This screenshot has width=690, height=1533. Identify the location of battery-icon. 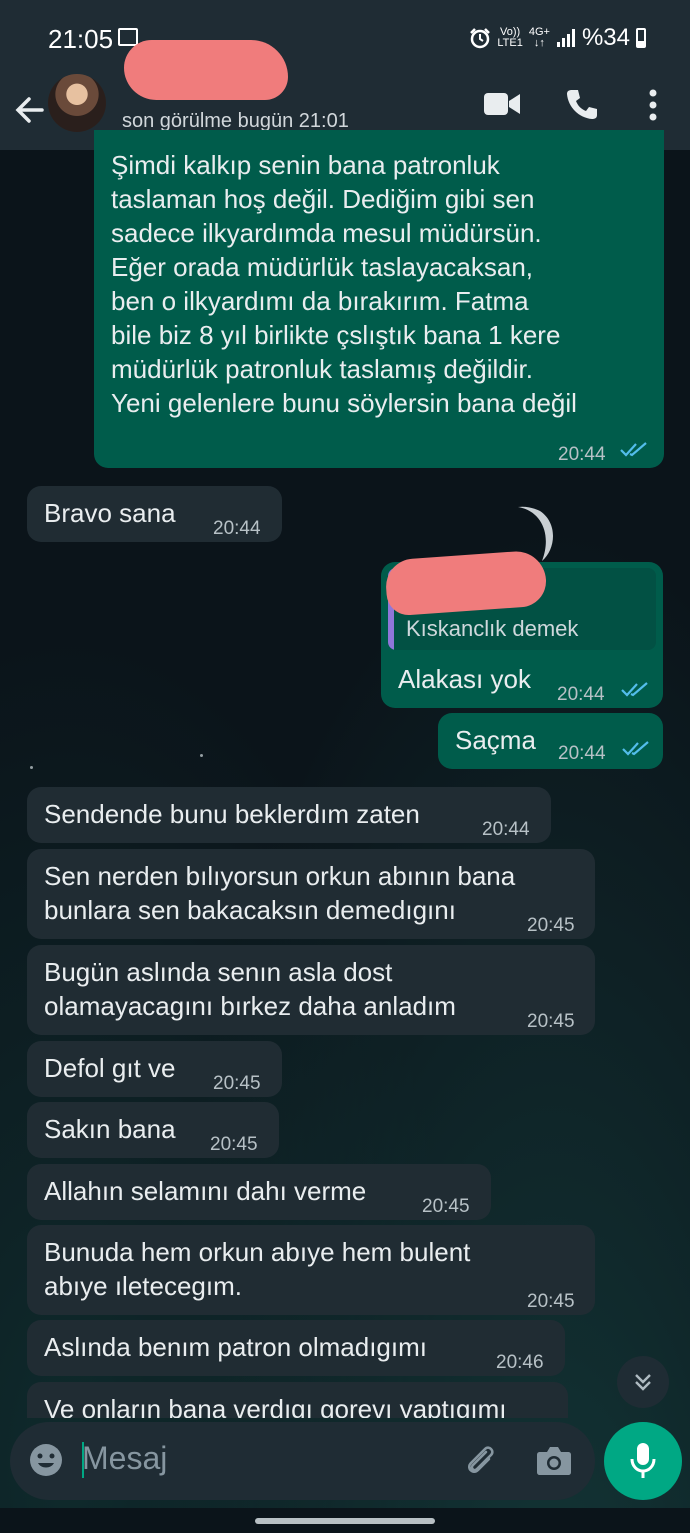
(641, 38).